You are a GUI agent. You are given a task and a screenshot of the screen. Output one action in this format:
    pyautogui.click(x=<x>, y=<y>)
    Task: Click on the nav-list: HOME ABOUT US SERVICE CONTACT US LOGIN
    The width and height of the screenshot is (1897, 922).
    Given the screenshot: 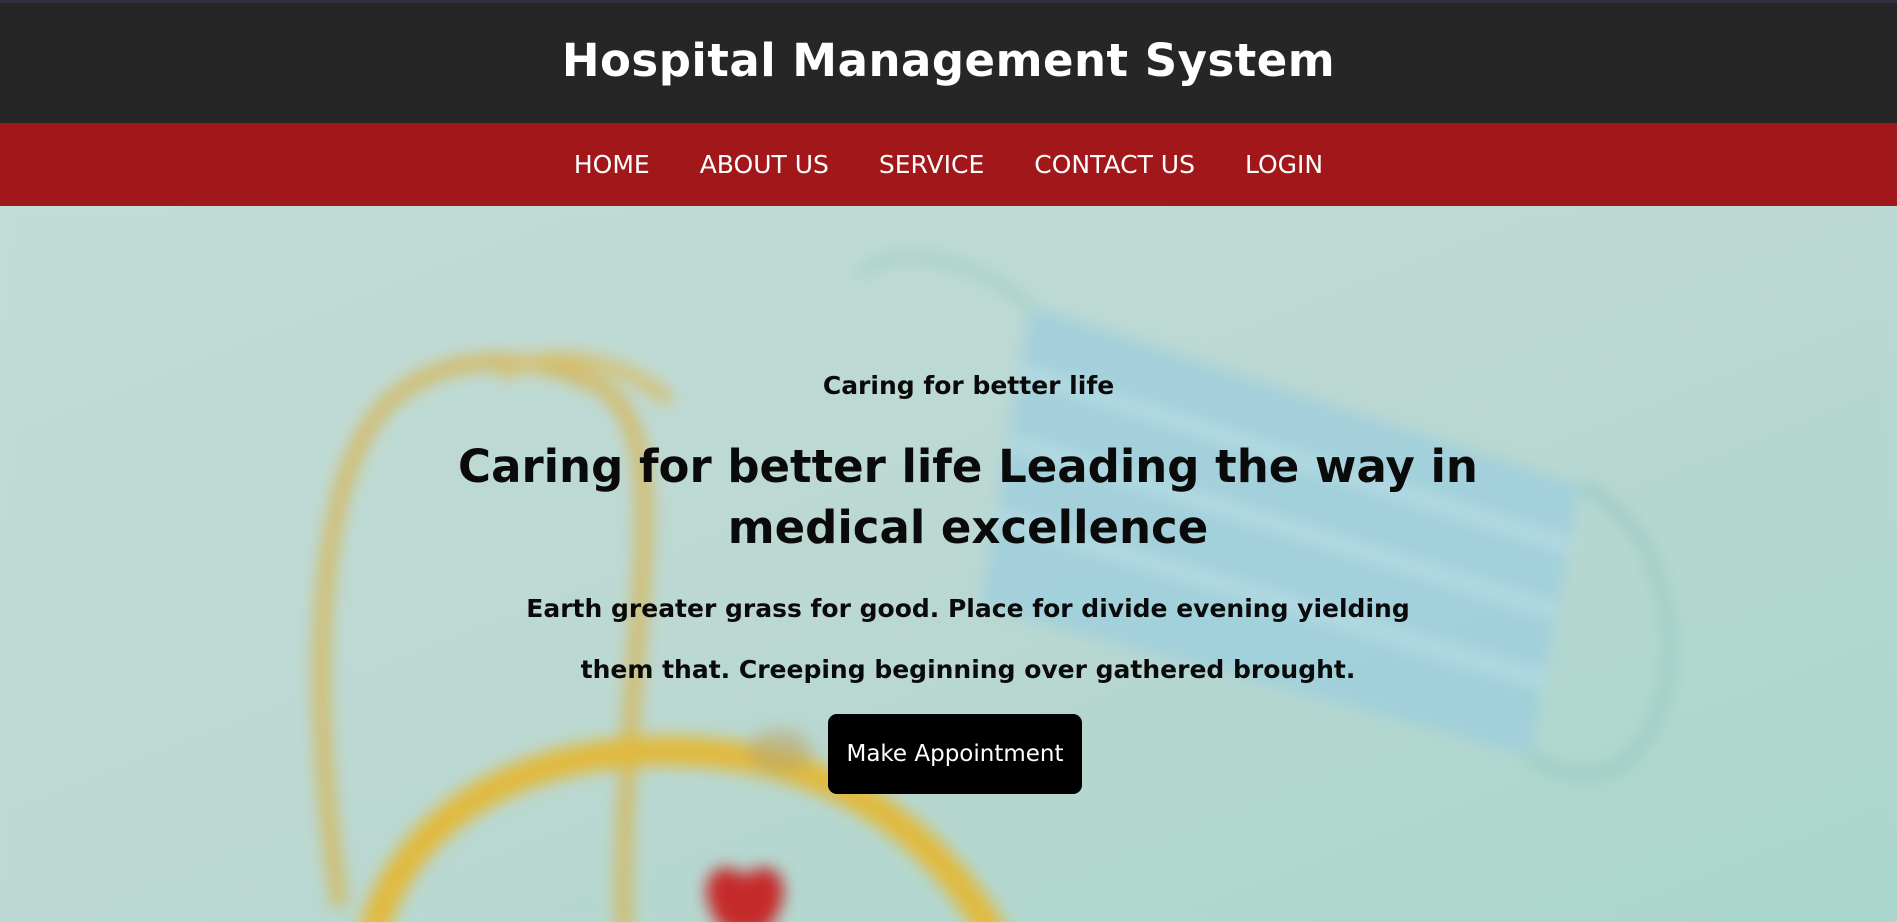 What is the action you would take?
    pyautogui.click(x=948, y=164)
    